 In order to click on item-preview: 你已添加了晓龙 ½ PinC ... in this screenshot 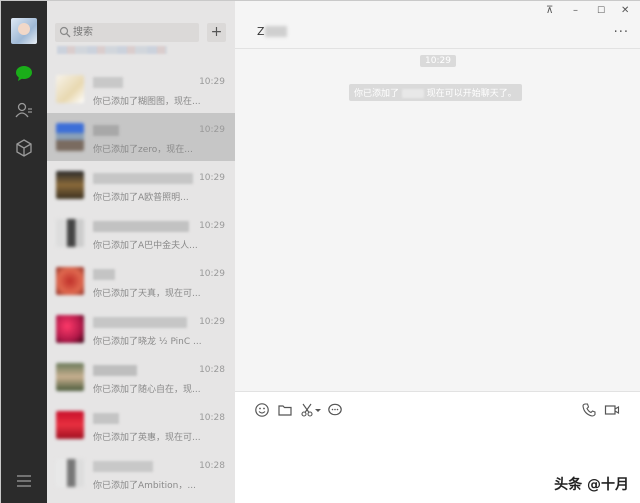, I will do `click(147, 342)`.